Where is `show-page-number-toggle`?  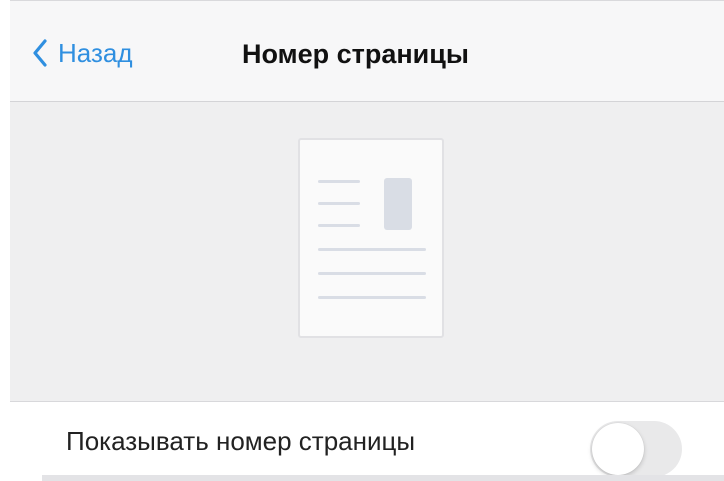 show-page-number-toggle is located at coordinates (636, 449).